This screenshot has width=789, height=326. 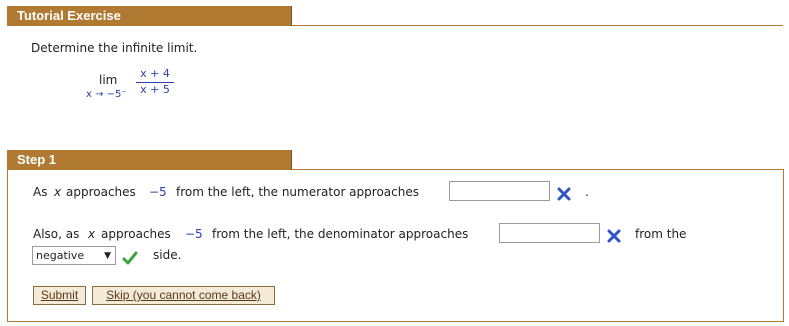 I want to click on lim-word: lim, so click(x=108, y=80).